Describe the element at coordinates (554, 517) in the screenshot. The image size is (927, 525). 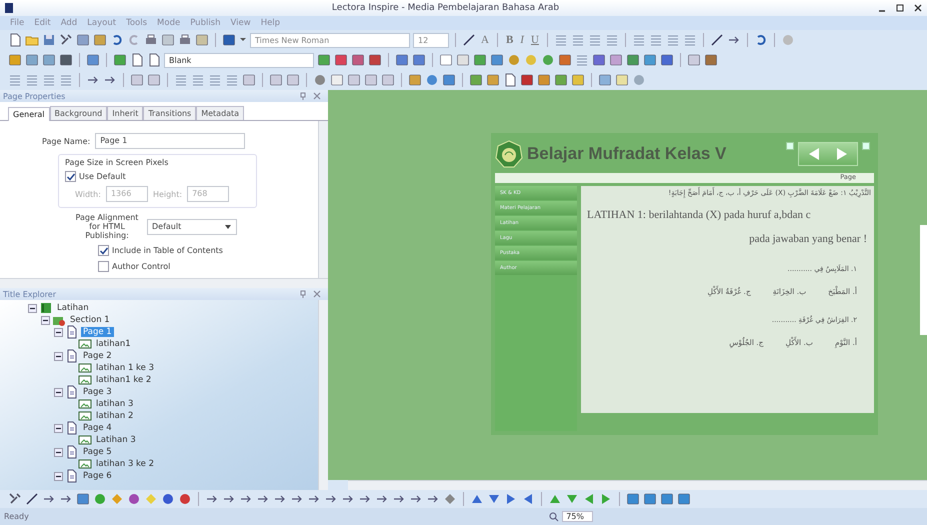
I see `zoom-icon` at that location.